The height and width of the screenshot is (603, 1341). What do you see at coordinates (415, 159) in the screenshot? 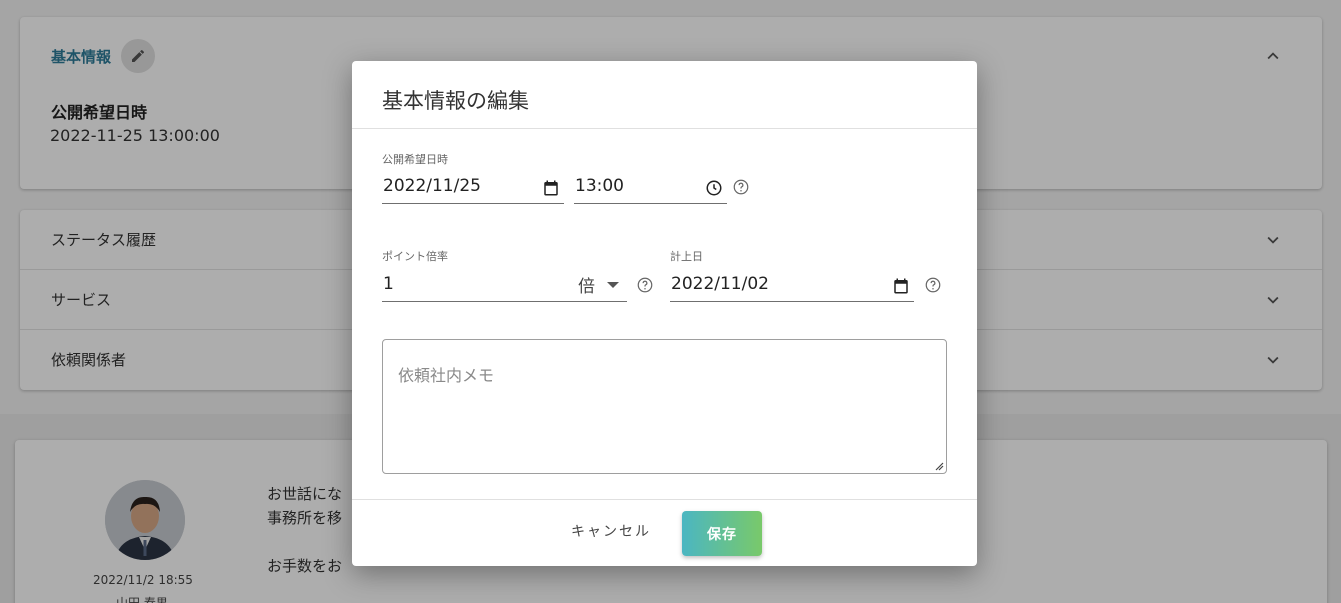
I see `publish-datetime-field-label: 公開希望日時` at bounding box center [415, 159].